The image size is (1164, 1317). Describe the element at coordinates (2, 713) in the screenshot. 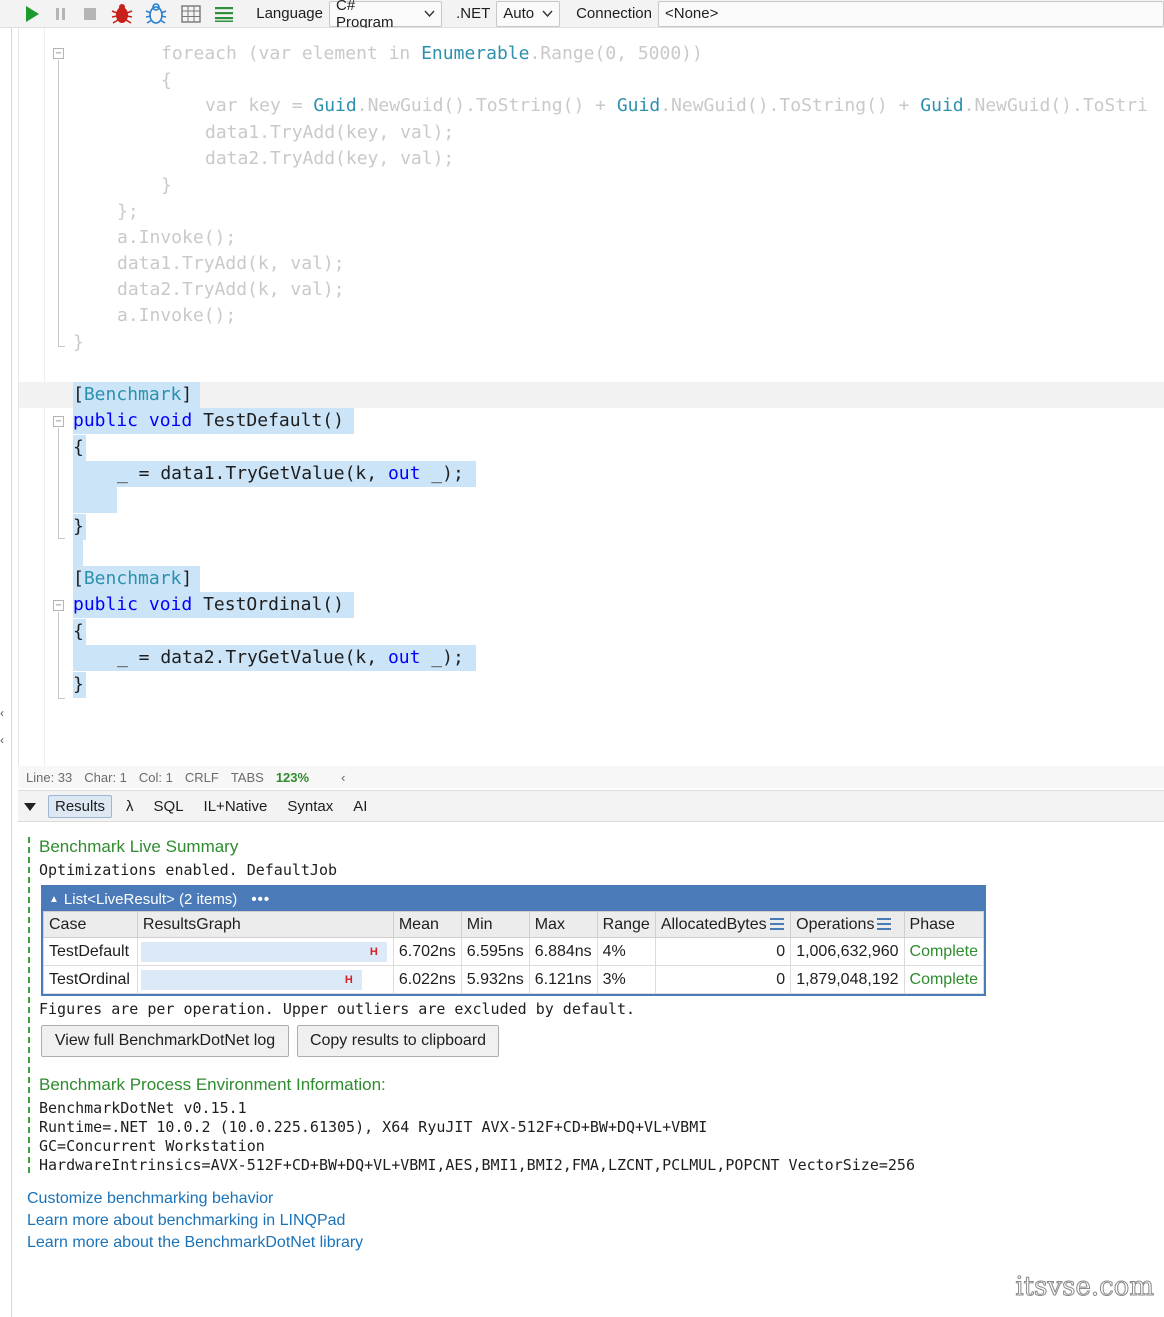

I see `chevron-left-icon: ‹` at that location.